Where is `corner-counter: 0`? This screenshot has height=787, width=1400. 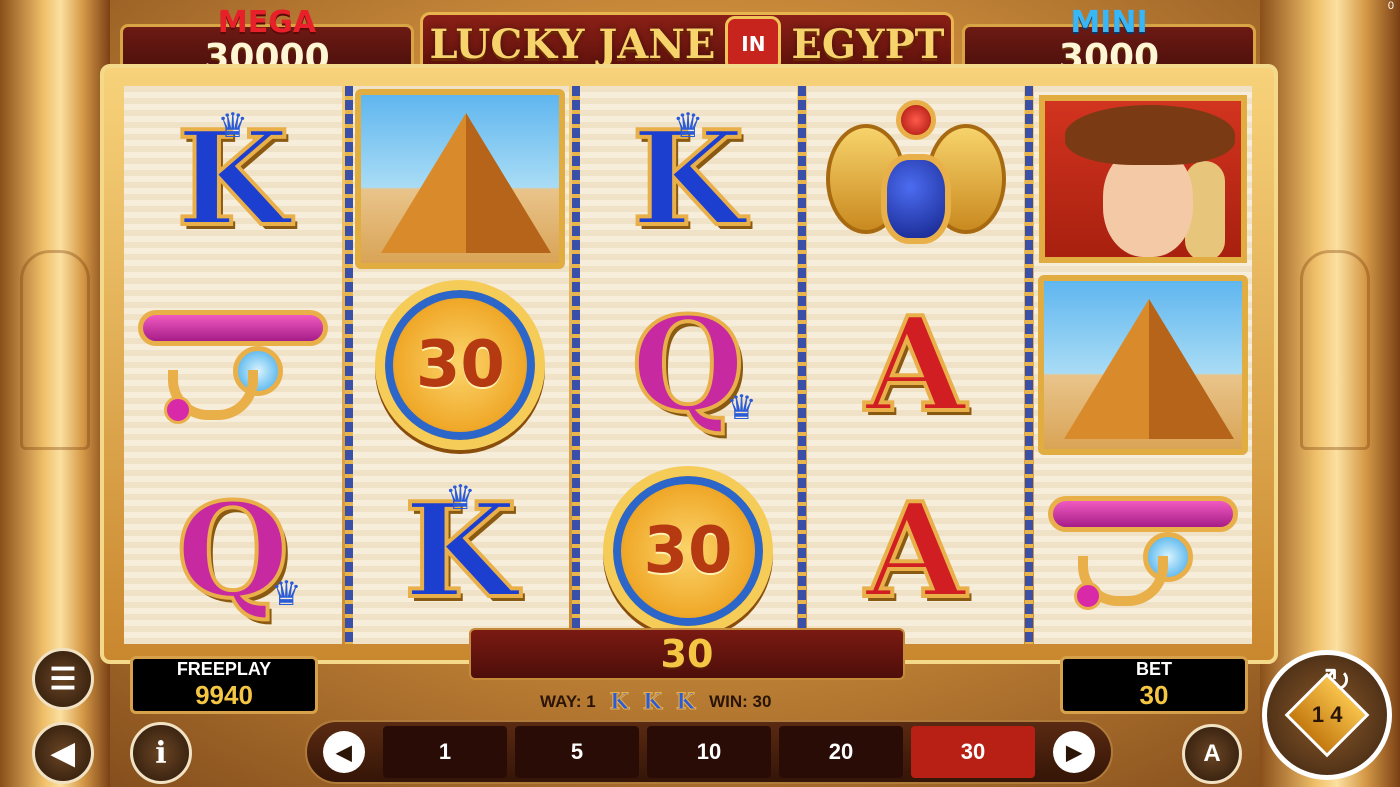
corner-counter: 0 is located at coordinates (1390, 6).